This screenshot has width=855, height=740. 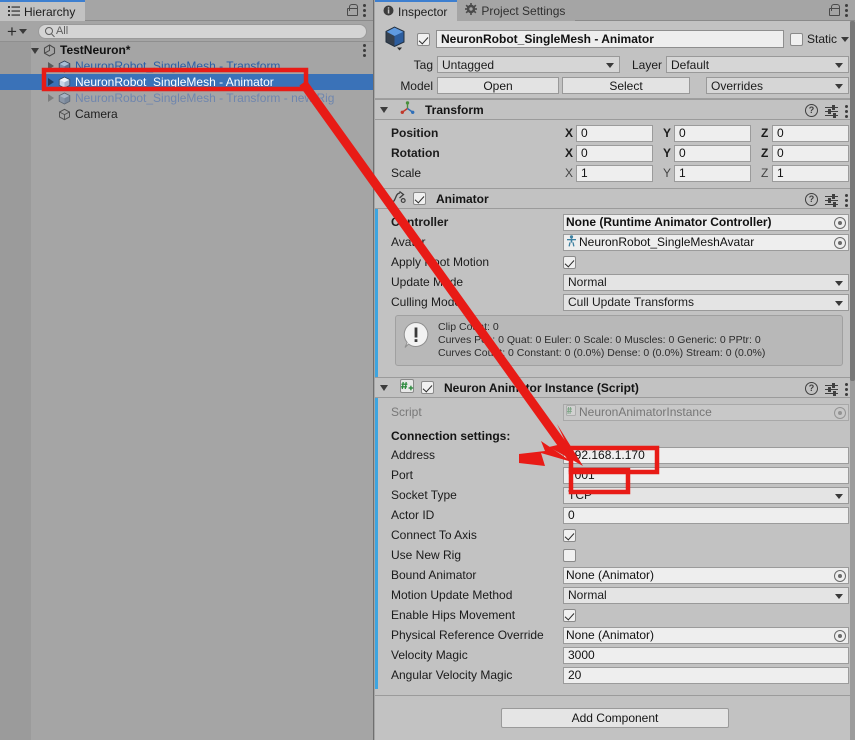 What do you see at coordinates (706, 575) in the screenshot?
I see `bound-animator-object-field: None (Animator)` at bounding box center [706, 575].